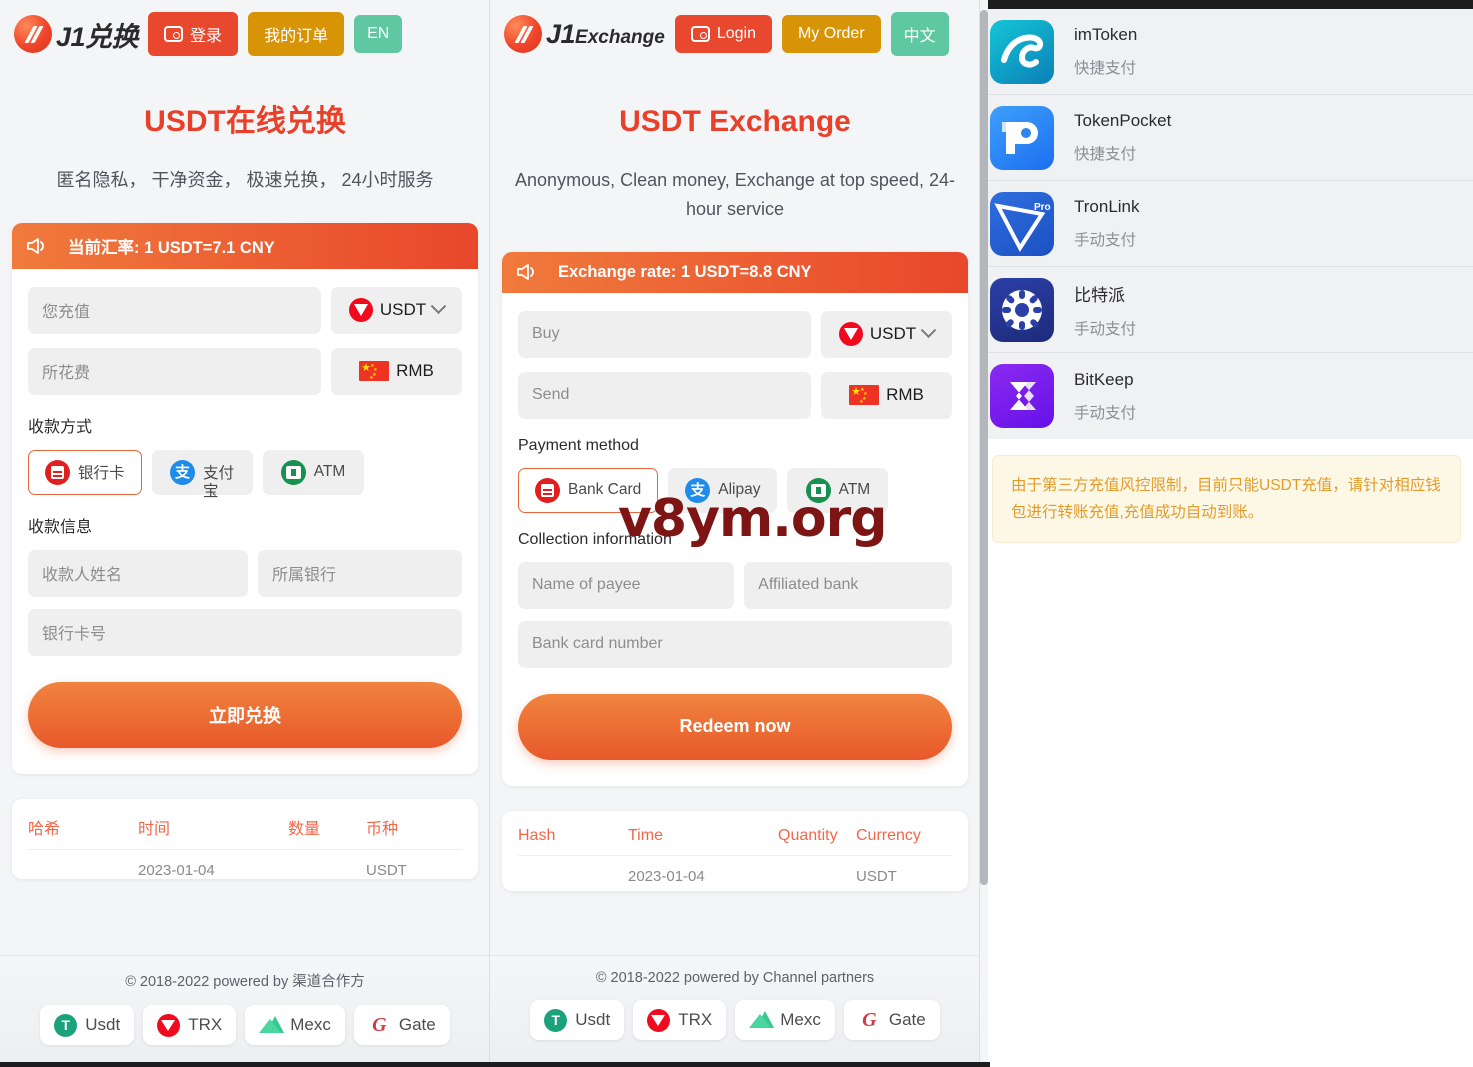 This screenshot has width=1473, height=1067. What do you see at coordinates (174, 310) in the screenshot?
I see `buy-amount-input-zh: 您充值` at bounding box center [174, 310].